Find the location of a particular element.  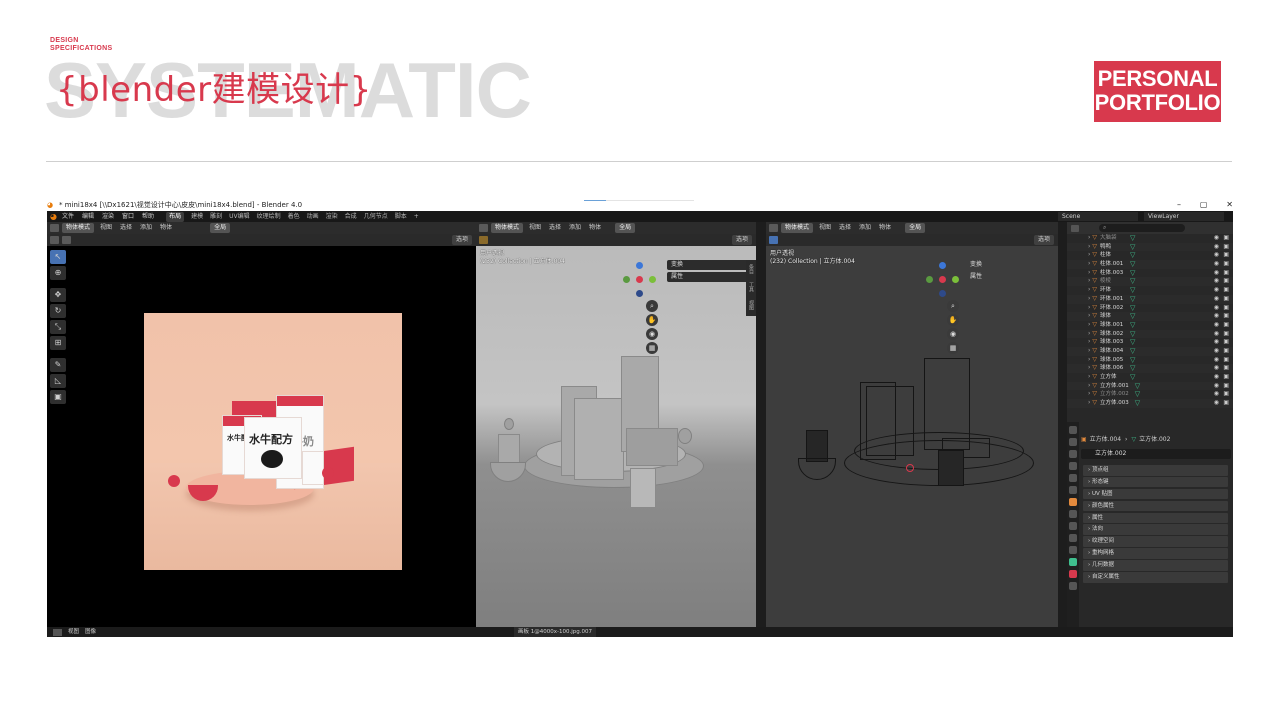

select-box-icon is located at coordinates (483, 240).